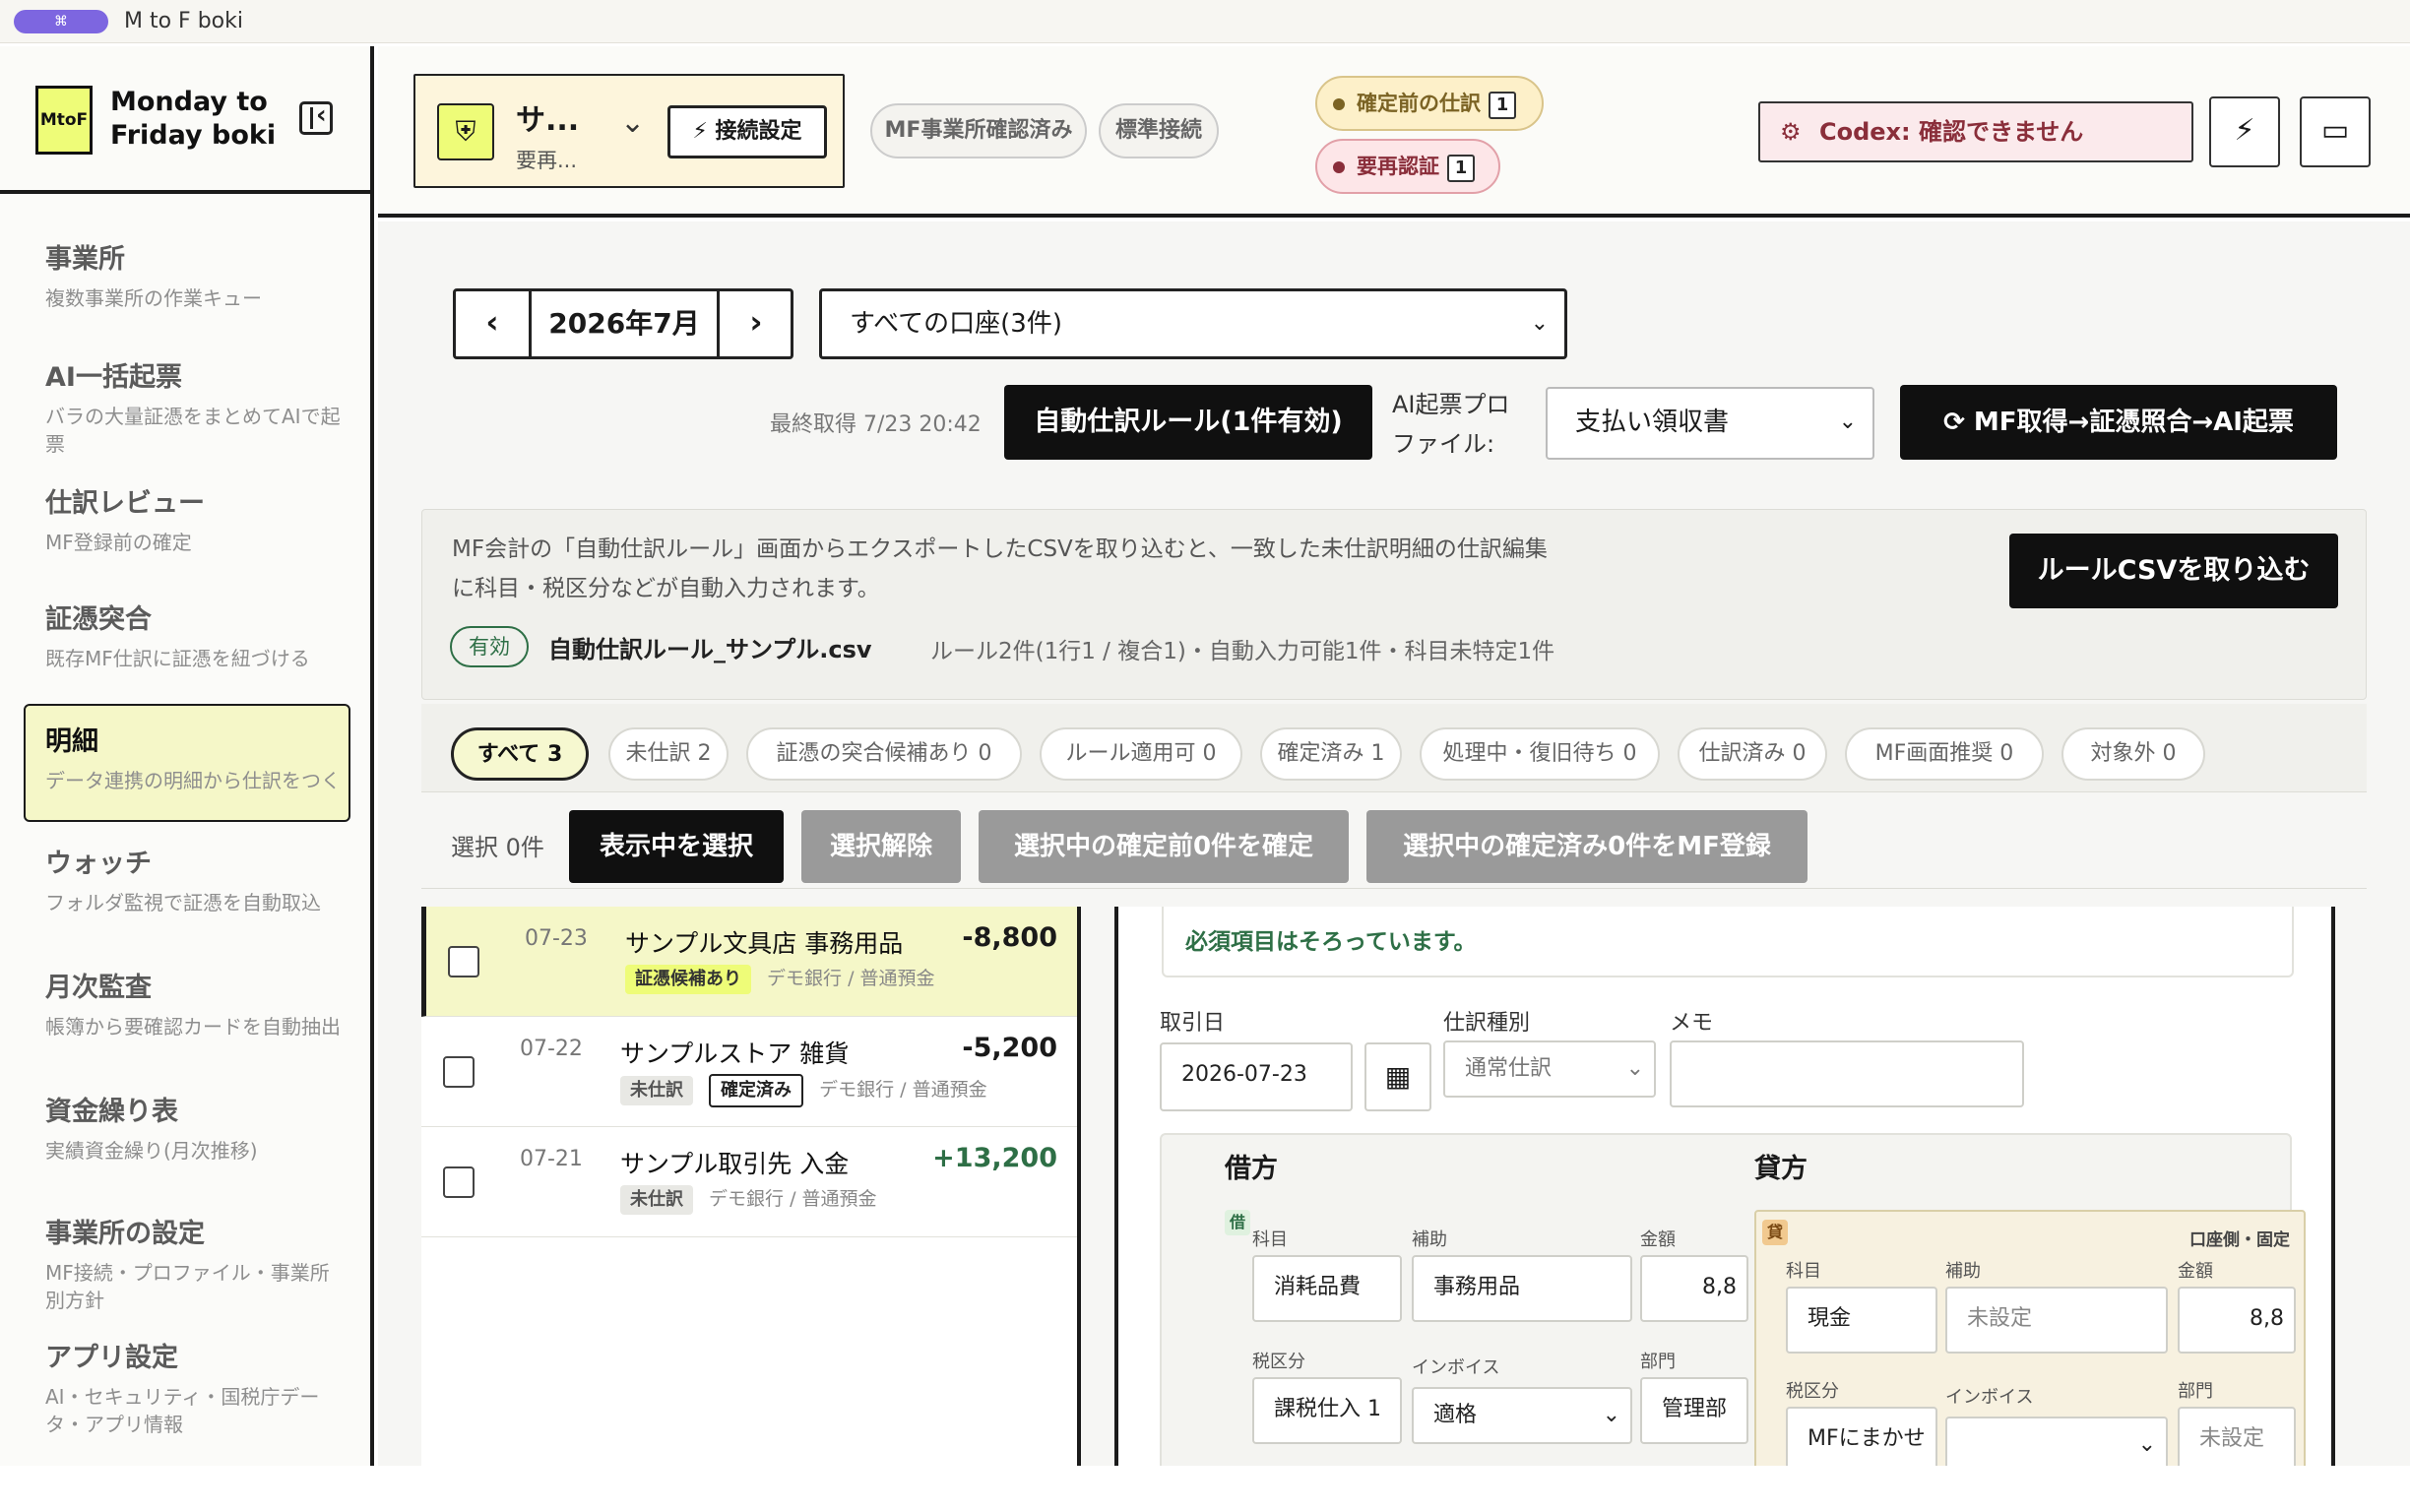  I want to click on selection-count: 選択 0件, so click(497, 847).